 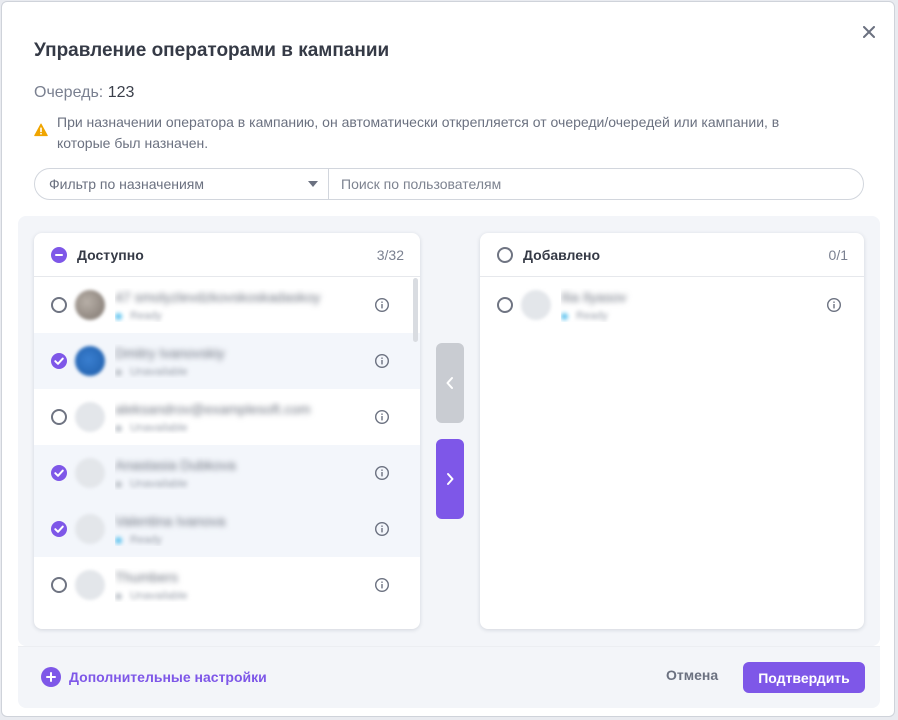 I want to click on move-to-available-button, so click(x=450, y=383).